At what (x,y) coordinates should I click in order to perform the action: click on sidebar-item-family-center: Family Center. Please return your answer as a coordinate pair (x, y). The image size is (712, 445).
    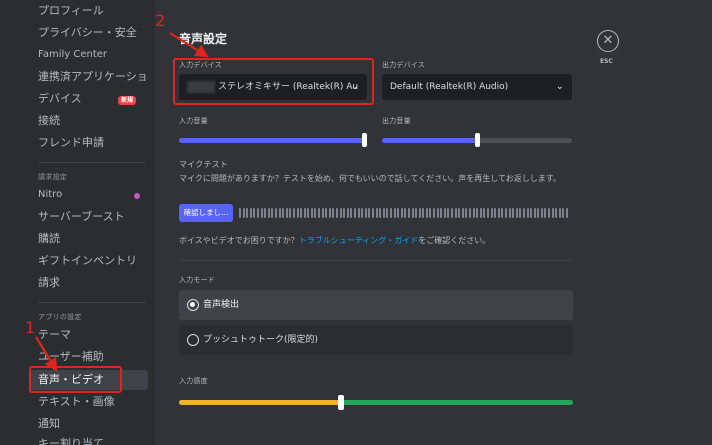
    Looking at the image, I should click on (89, 55).